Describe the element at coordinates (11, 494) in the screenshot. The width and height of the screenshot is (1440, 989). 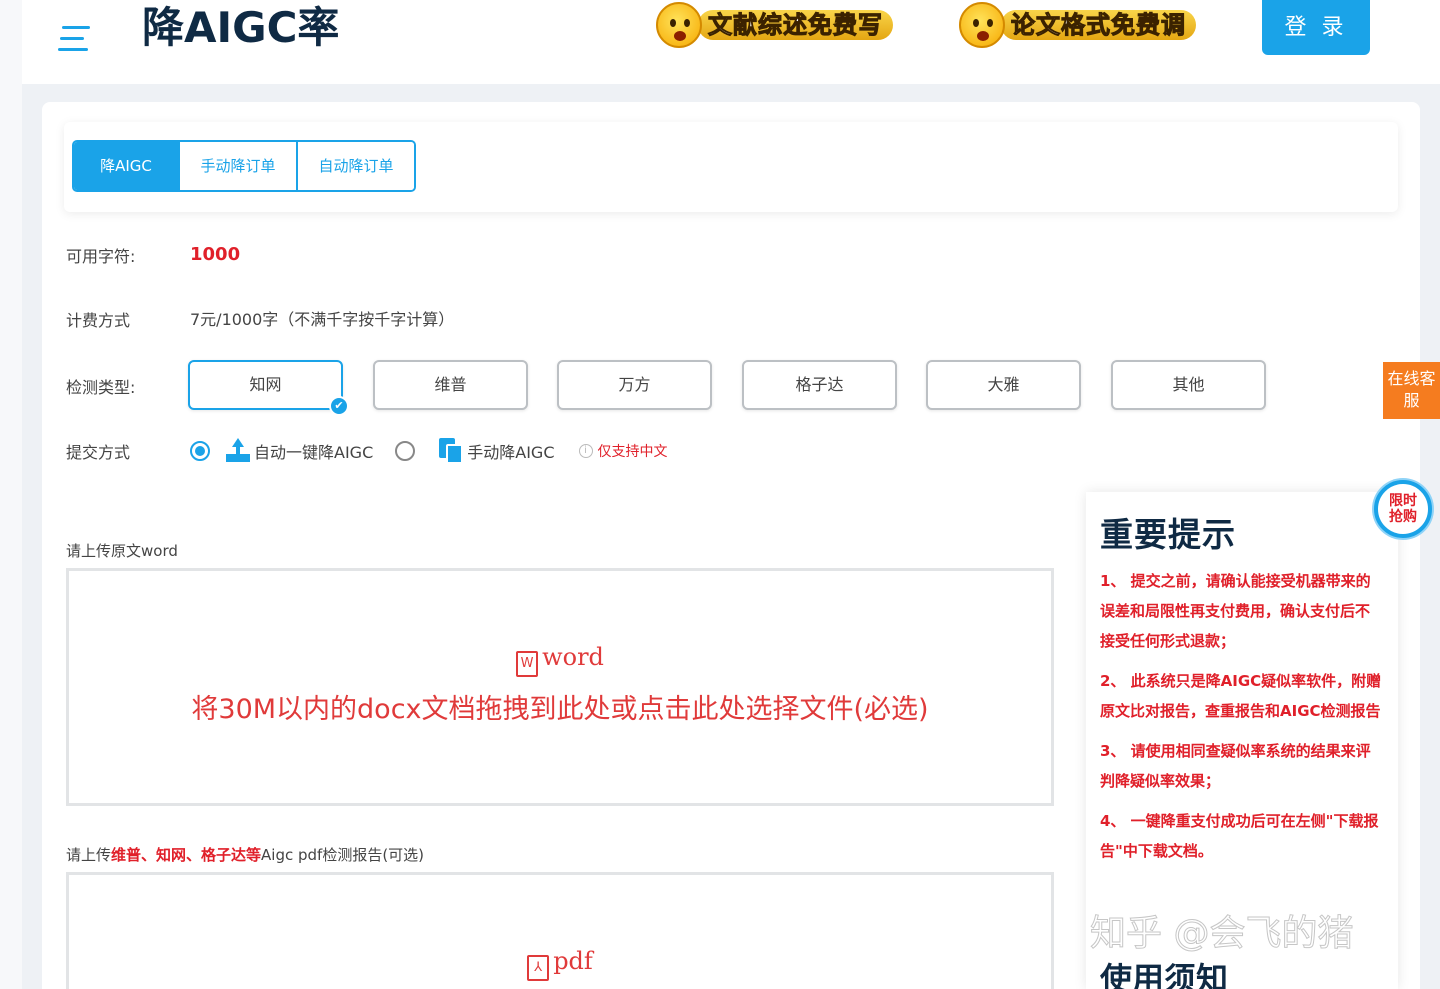
I see `left-edge-strip` at that location.